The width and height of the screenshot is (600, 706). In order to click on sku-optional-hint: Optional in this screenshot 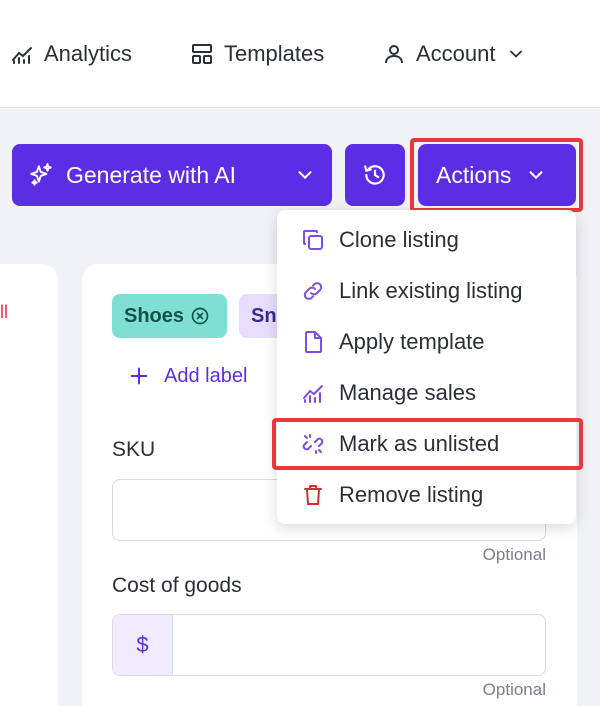, I will do `click(514, 554)`.